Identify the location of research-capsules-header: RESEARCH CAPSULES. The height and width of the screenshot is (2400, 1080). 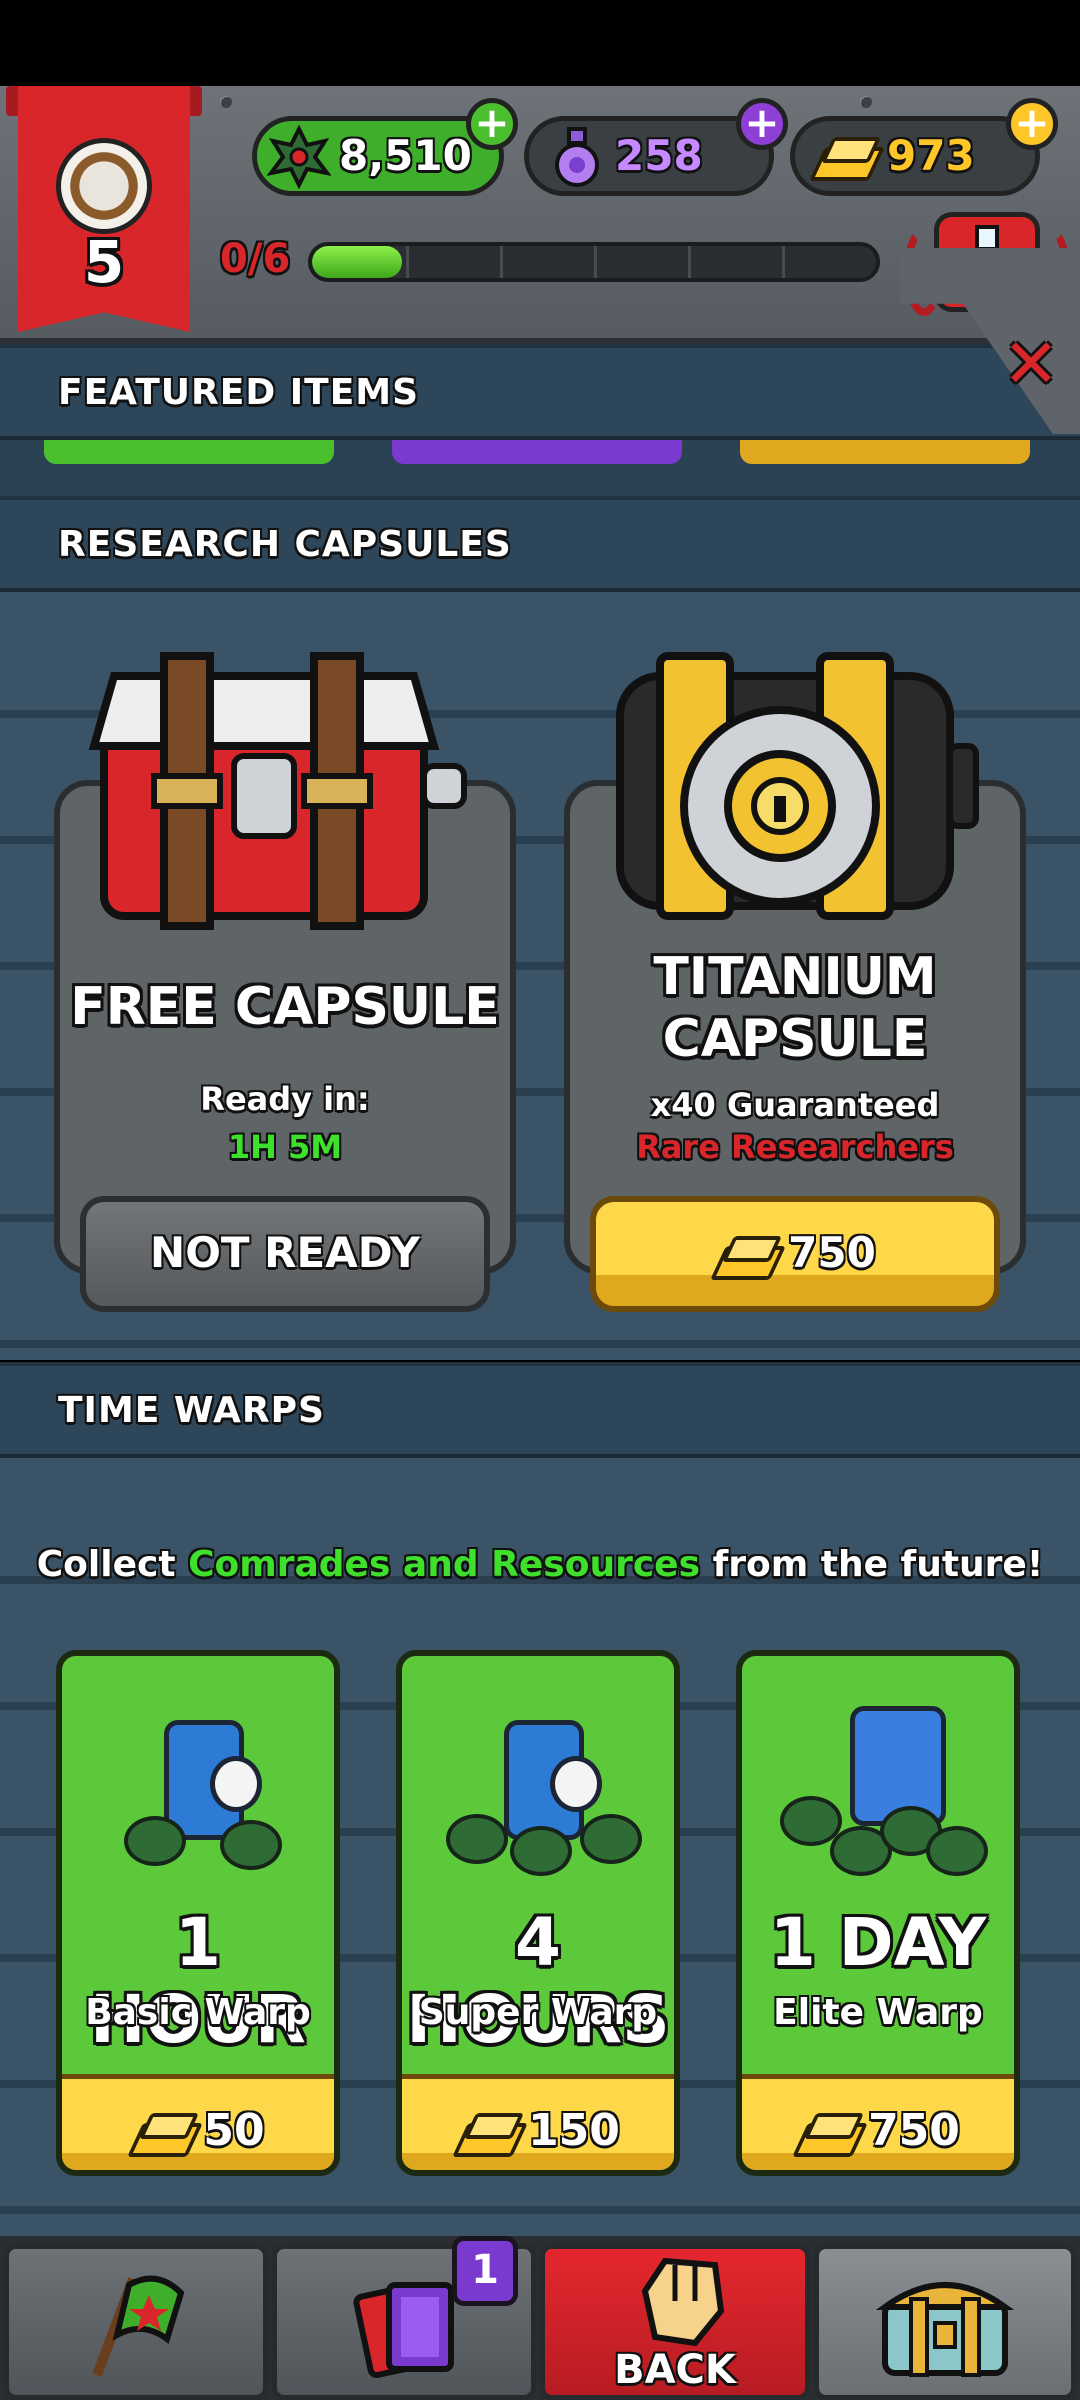
(540, 544).